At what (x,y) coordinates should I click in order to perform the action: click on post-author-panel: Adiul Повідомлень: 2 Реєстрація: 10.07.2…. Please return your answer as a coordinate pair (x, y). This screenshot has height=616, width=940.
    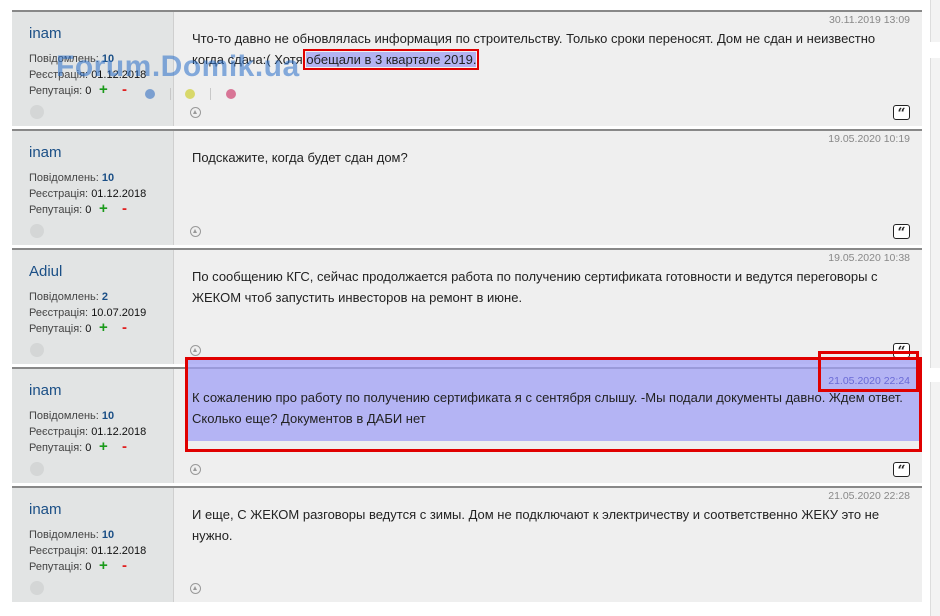
    Looking at the image, I should click on (93, 307).